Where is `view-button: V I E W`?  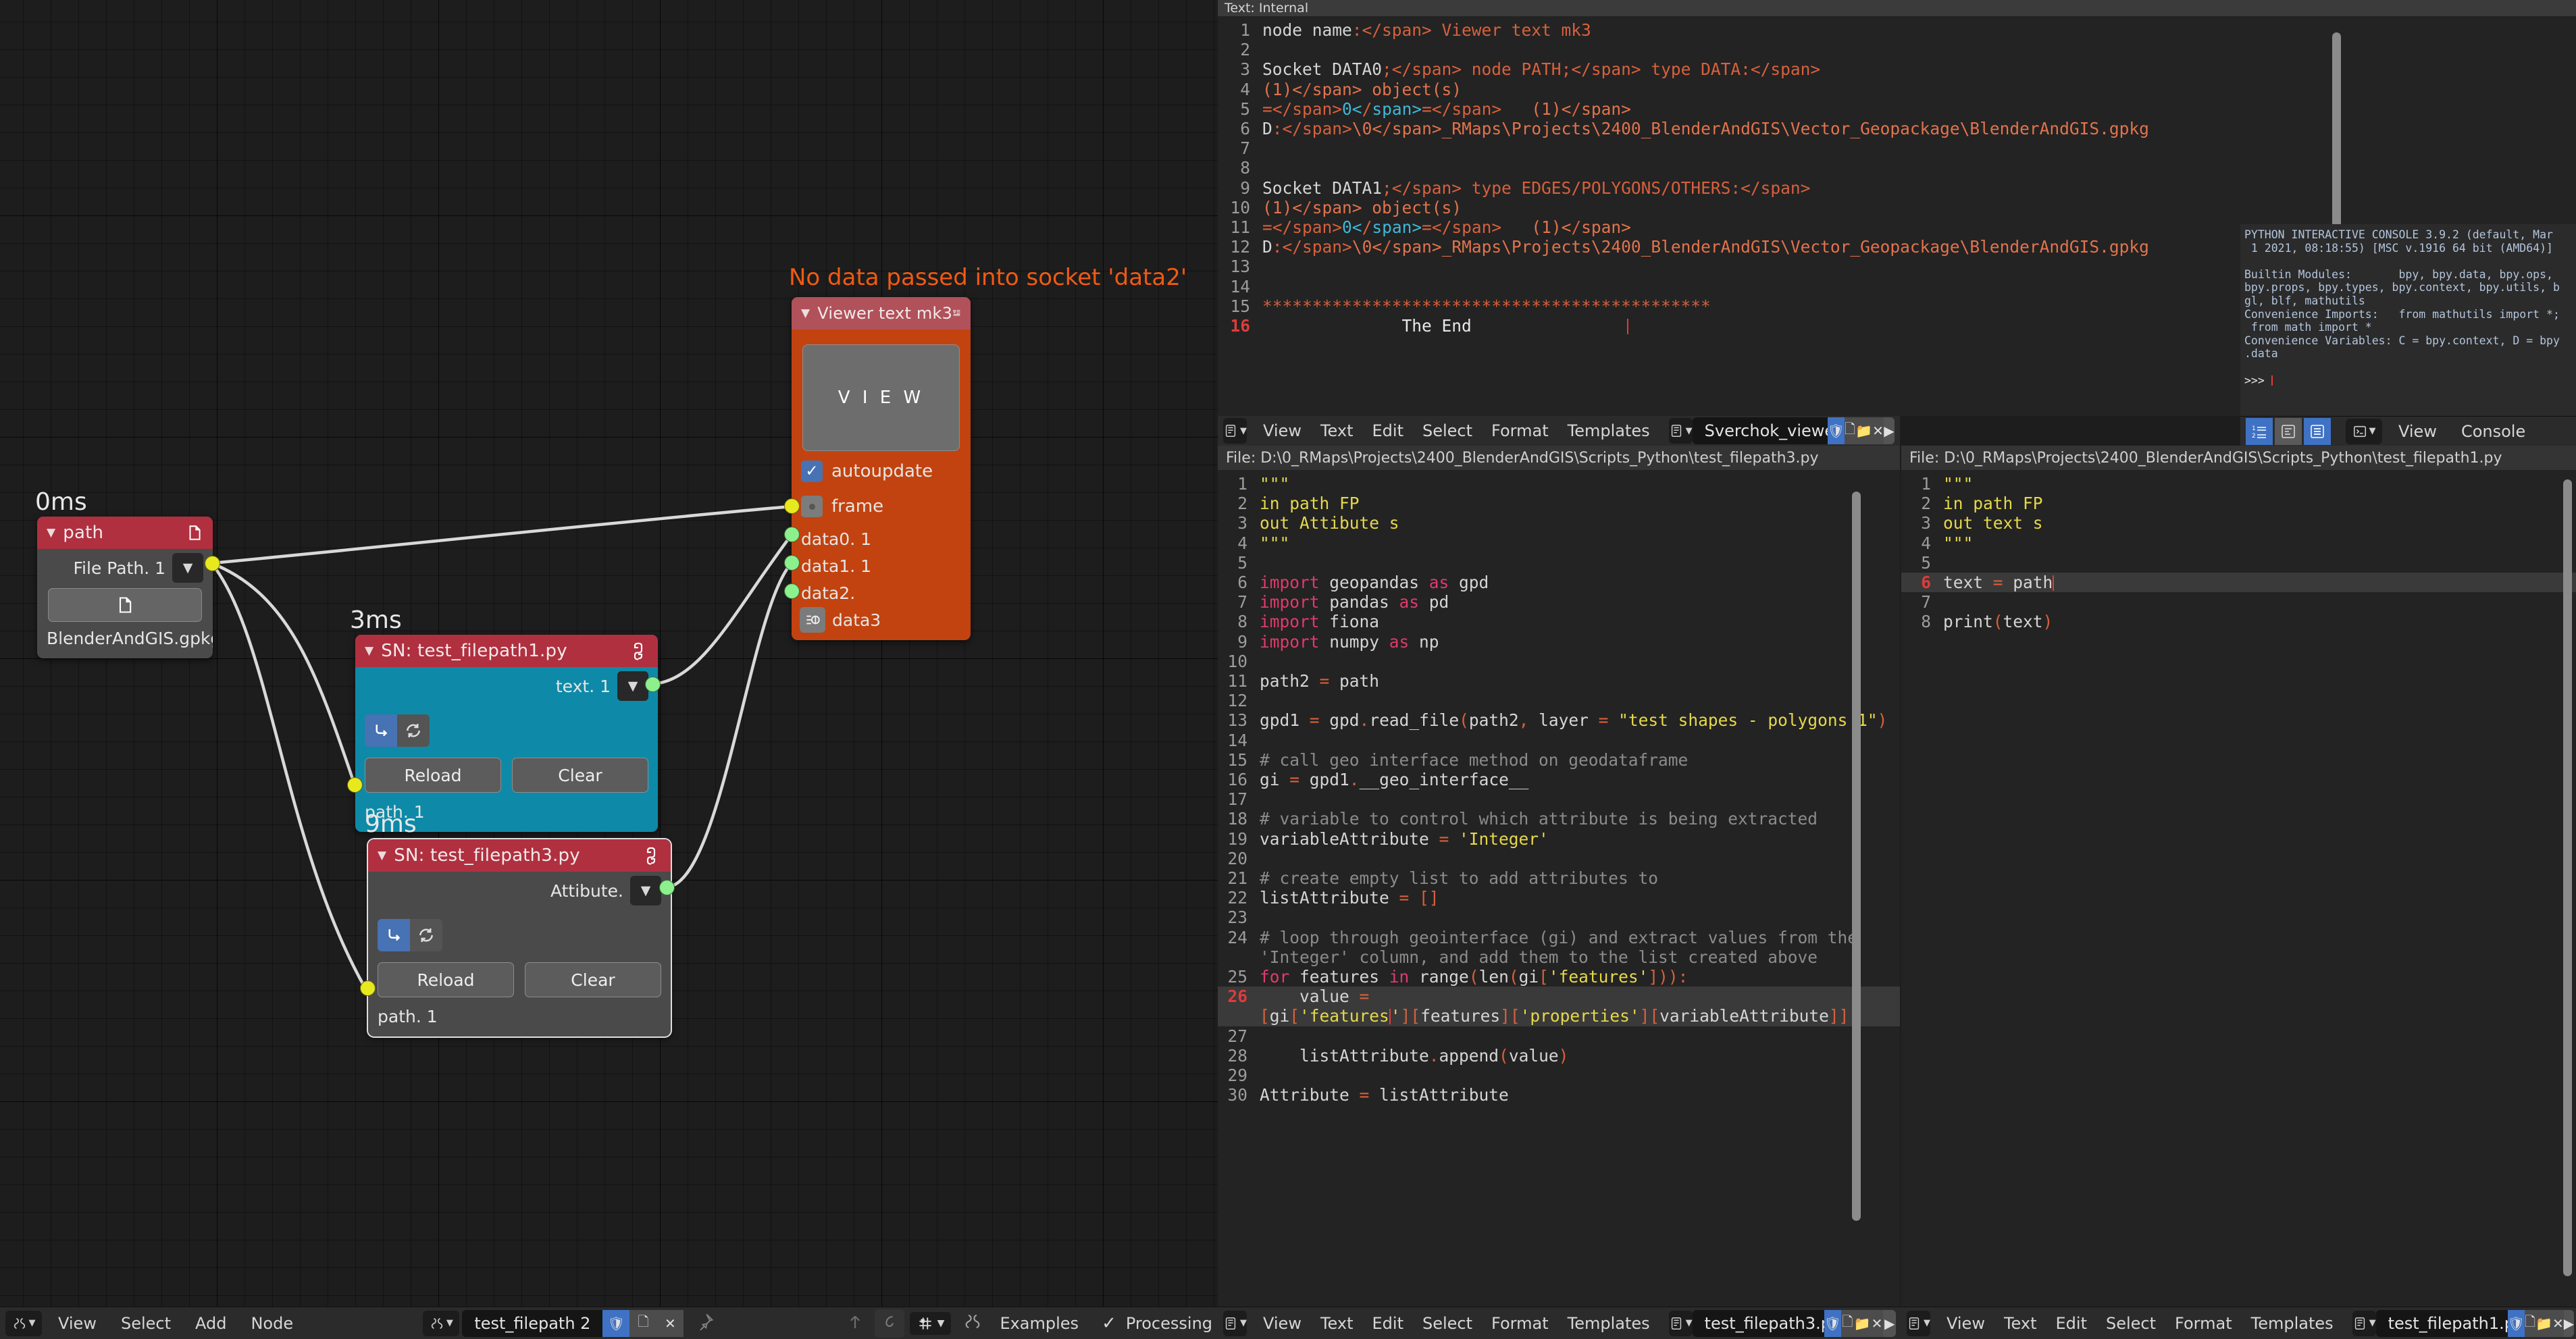
view-button: V I E W is located at coordinates (881, 398).